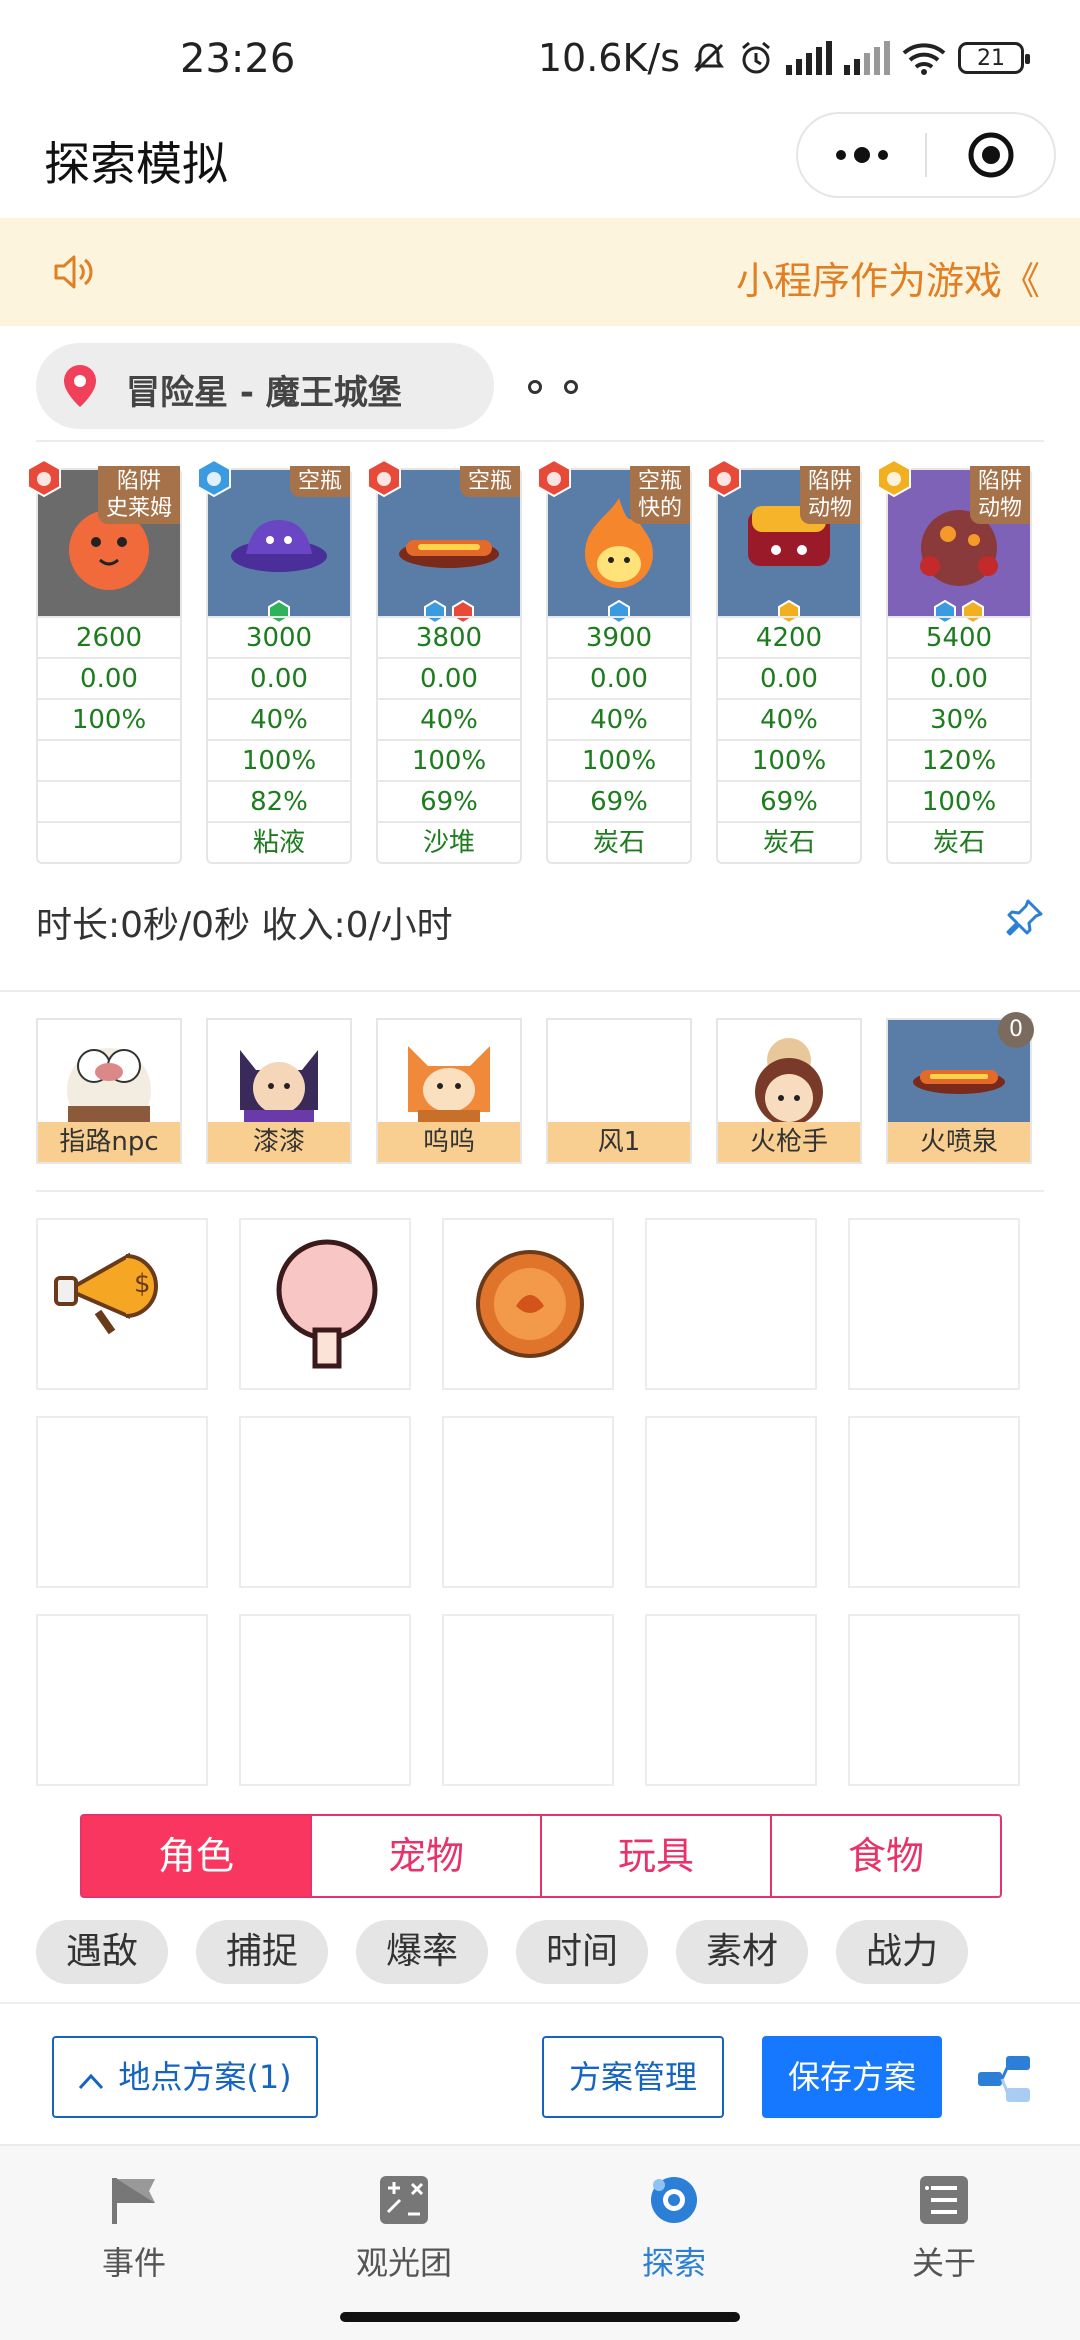 This screenshot has height=2340, width=1080. I want to click on tab-0: 角色, so click(196, 1856).